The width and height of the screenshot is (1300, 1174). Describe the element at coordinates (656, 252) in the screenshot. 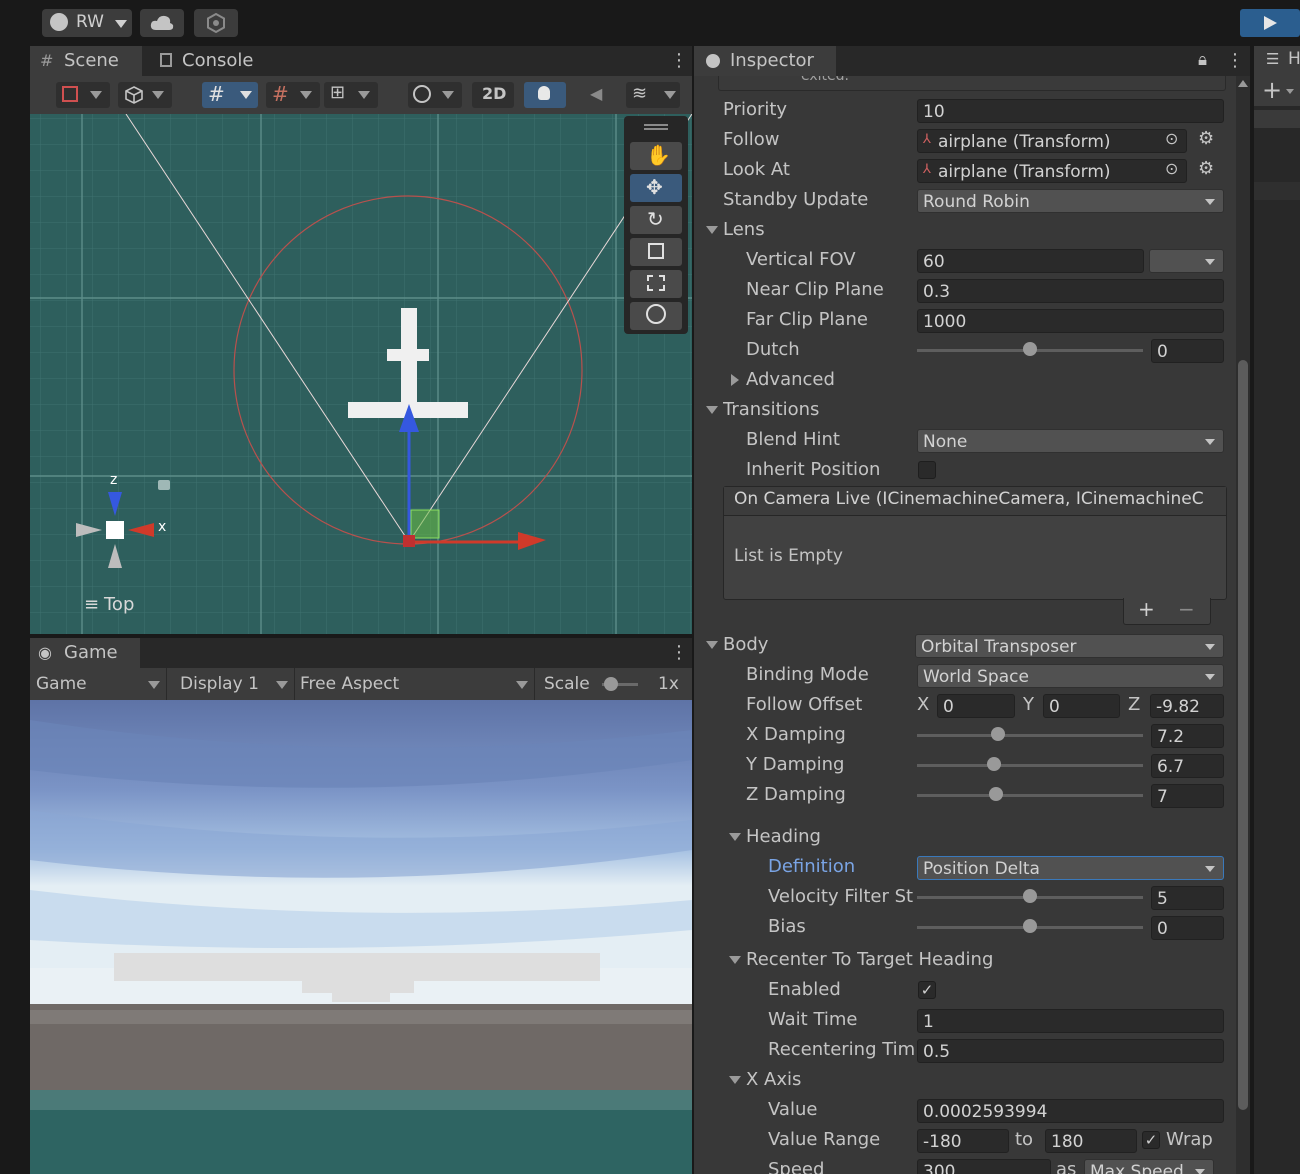

I see `scale-tool-button` at that location.